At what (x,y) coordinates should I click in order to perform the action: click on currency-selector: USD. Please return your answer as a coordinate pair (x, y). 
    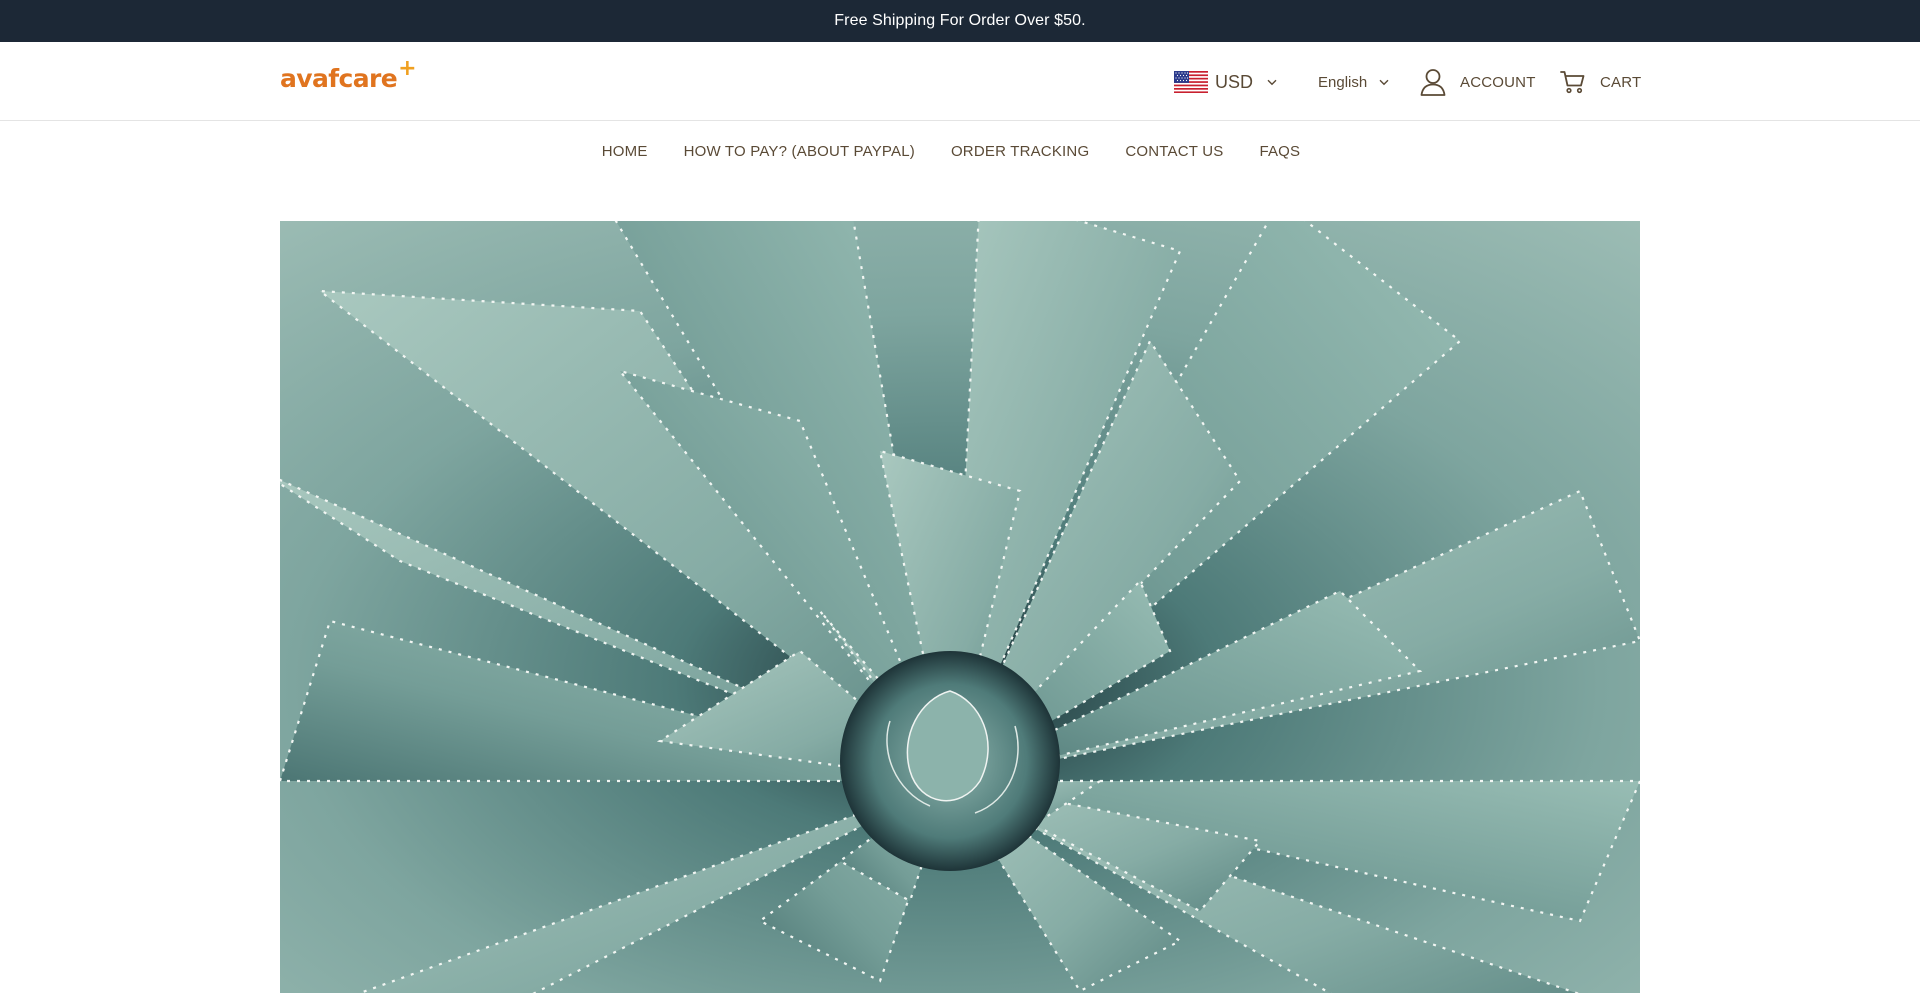
    Looking at the image, I should click on (1225, 82).